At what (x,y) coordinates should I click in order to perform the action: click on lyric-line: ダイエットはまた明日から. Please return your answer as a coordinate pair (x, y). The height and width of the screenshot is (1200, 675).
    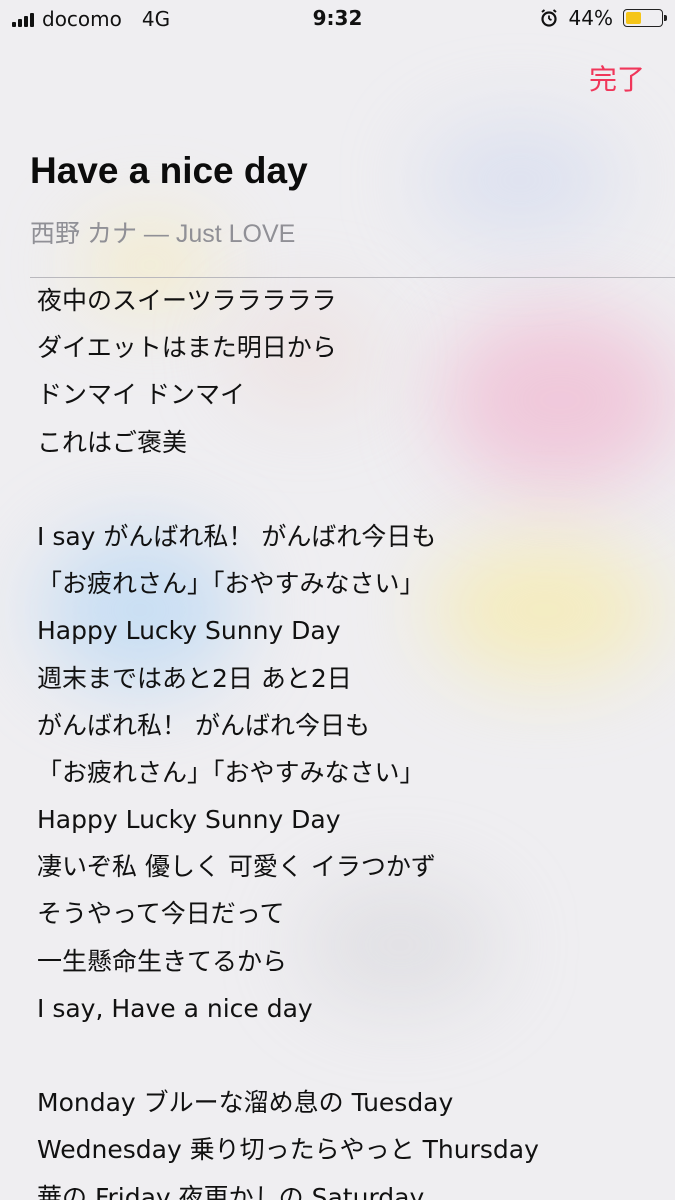
    Looking at the image, I should click on (187, 348).